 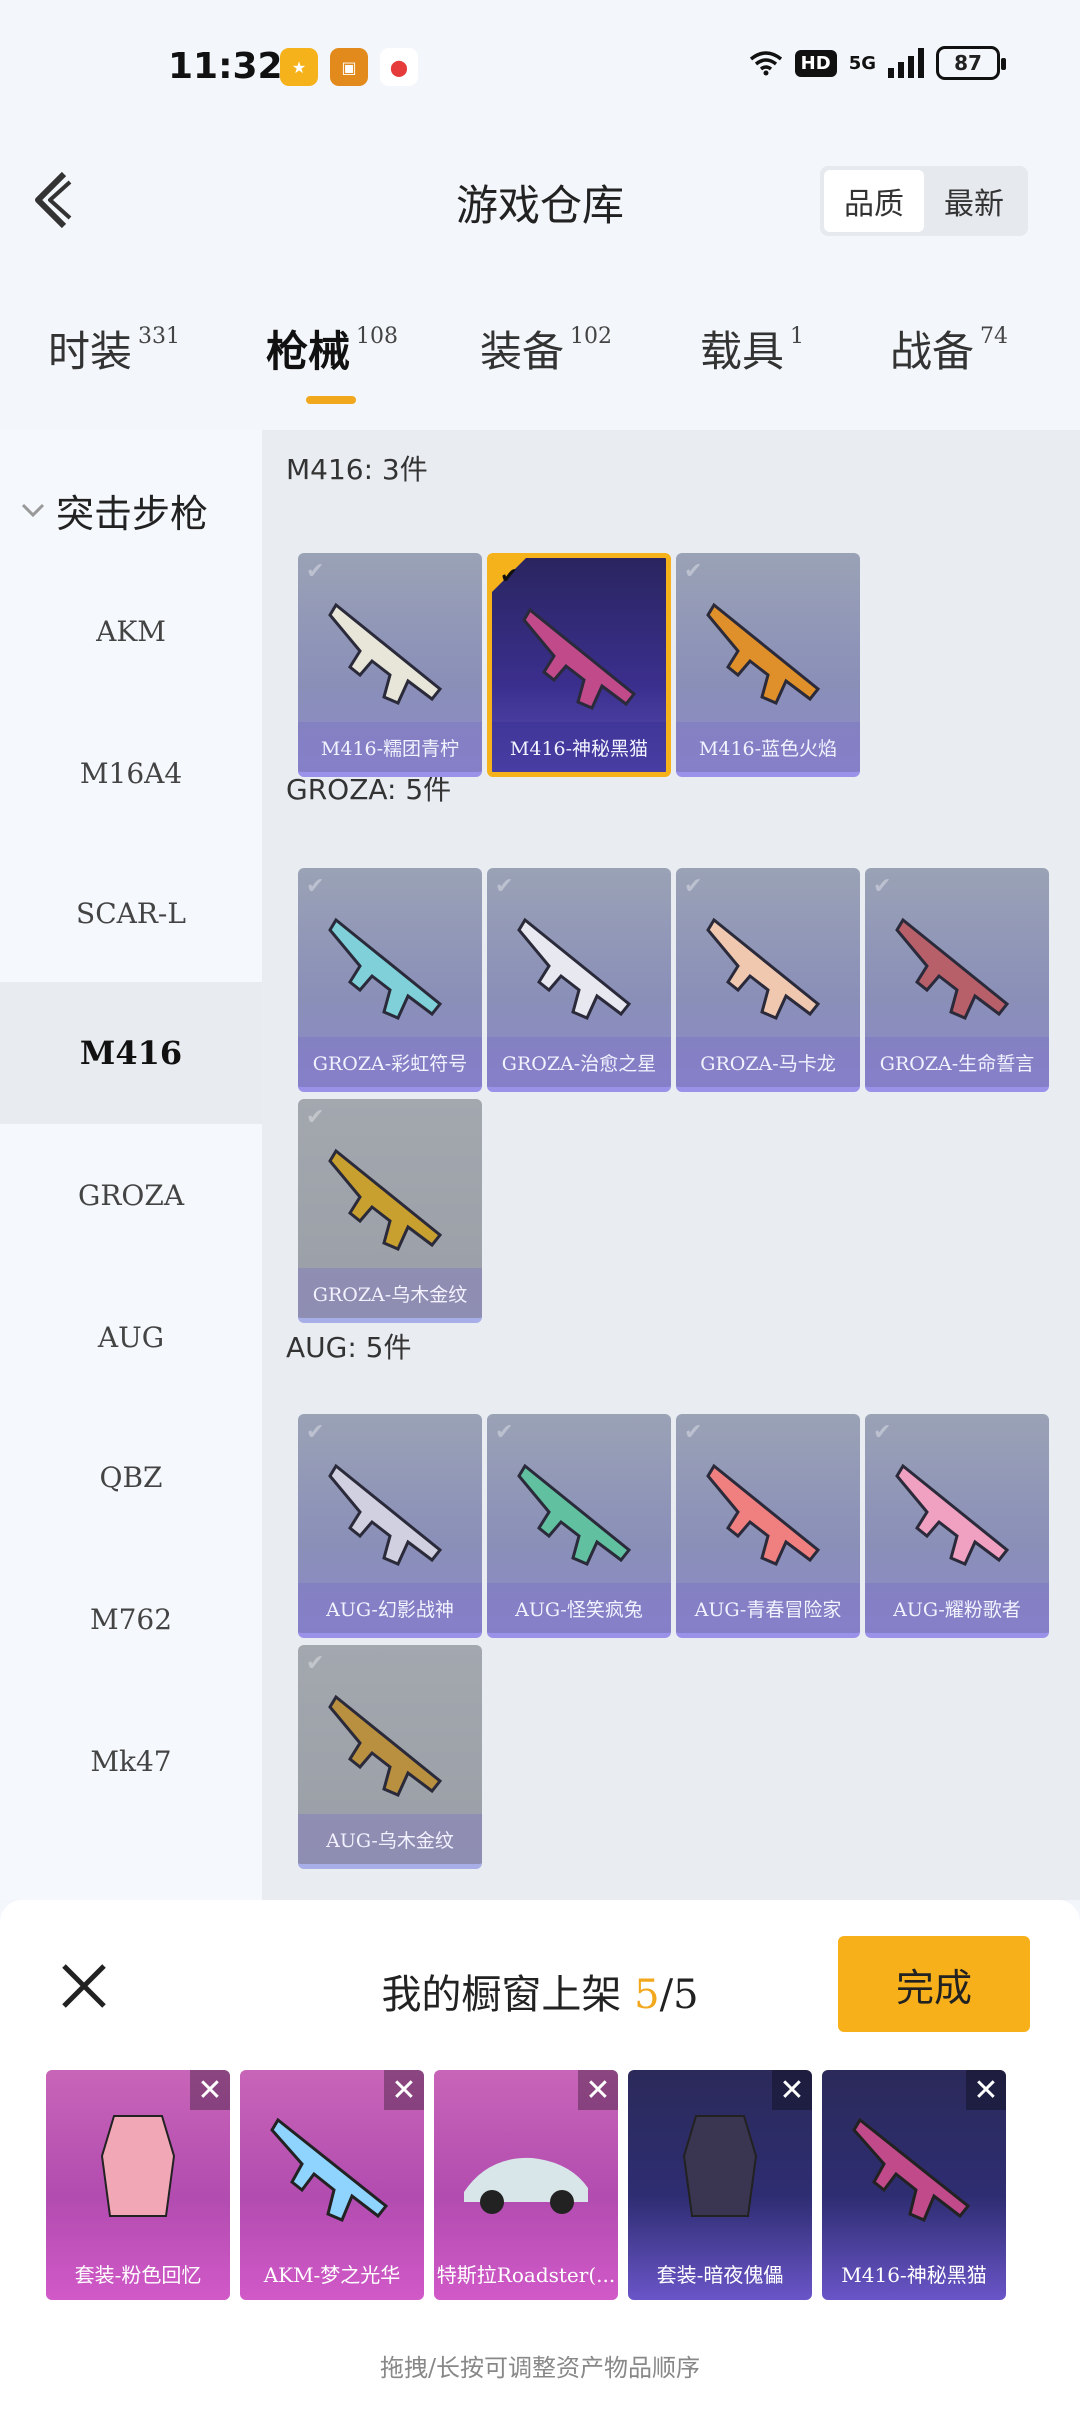 I want to click on weapon-card: ✔ GROZA-生命誓言, so click(x=957, y=980).